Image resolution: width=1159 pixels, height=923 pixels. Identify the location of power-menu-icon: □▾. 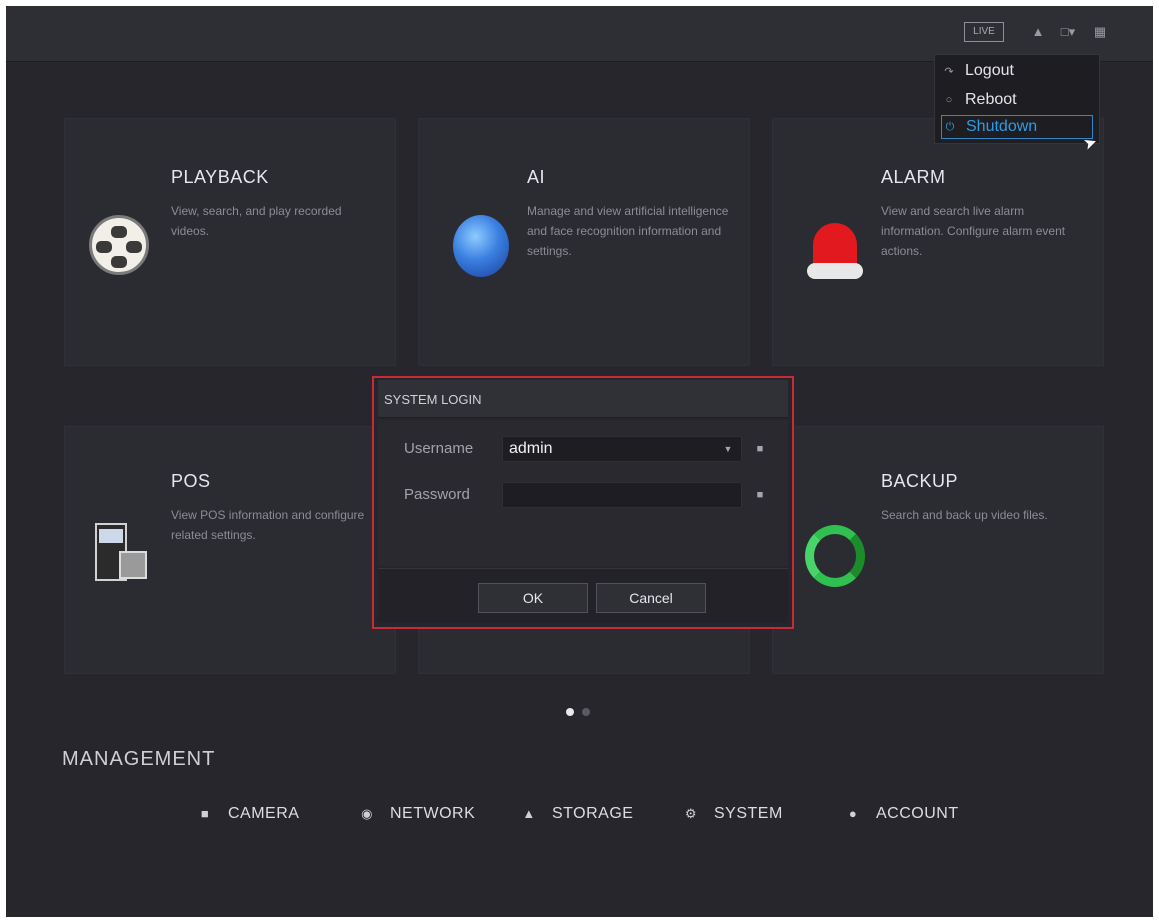
(1068, 32).